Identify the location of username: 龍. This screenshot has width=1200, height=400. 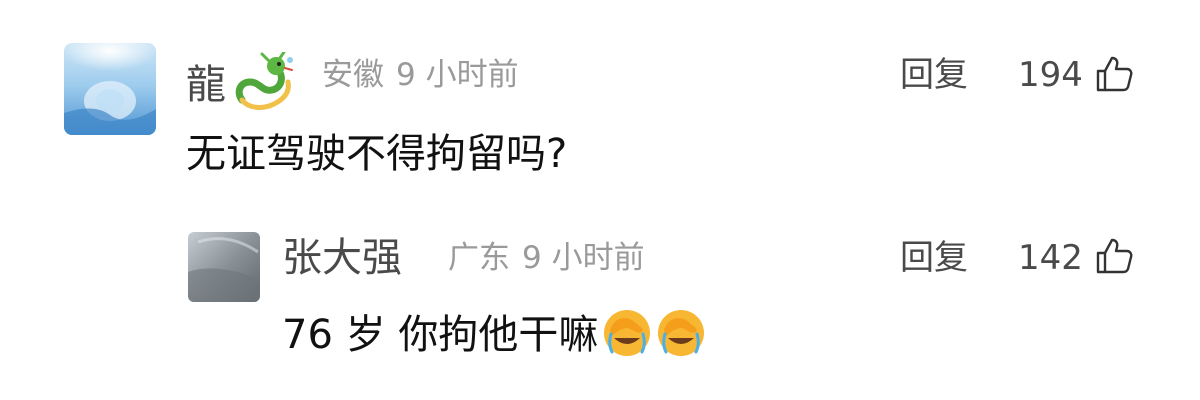
(240, 82).